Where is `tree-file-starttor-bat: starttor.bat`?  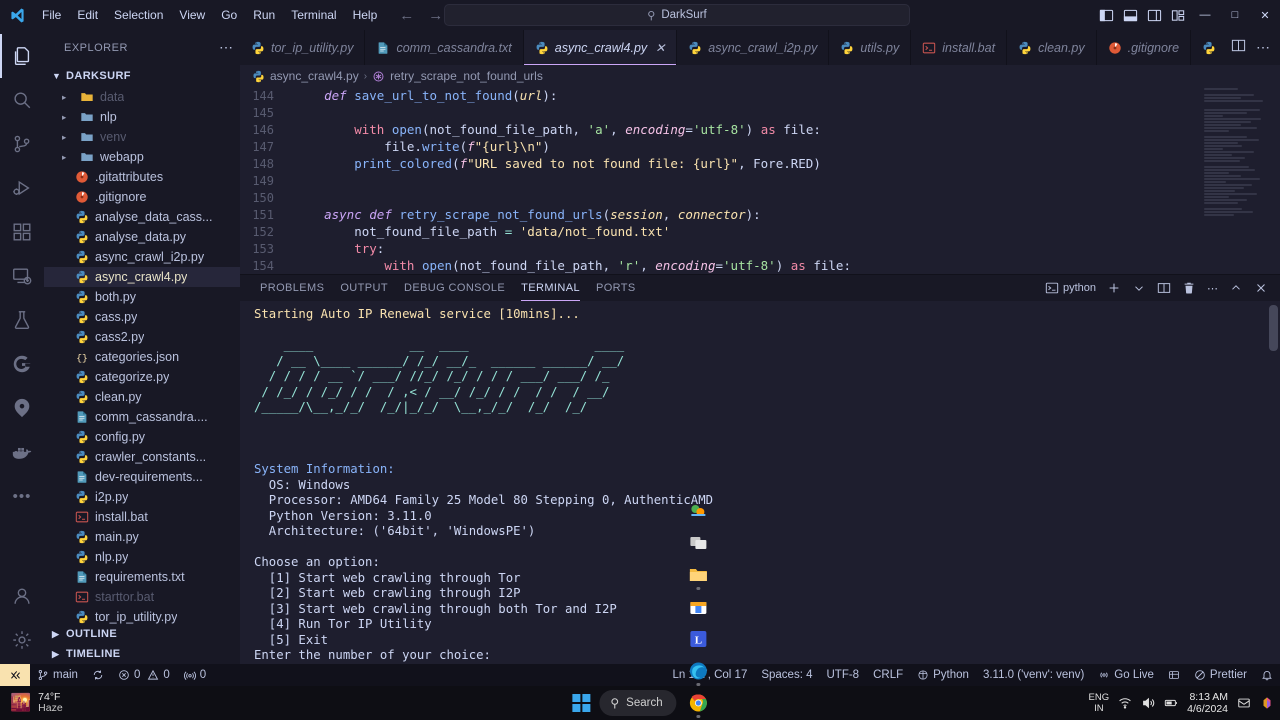 tree-file-starttor-bat: starttor.bat is located at coordinates (142, 597).